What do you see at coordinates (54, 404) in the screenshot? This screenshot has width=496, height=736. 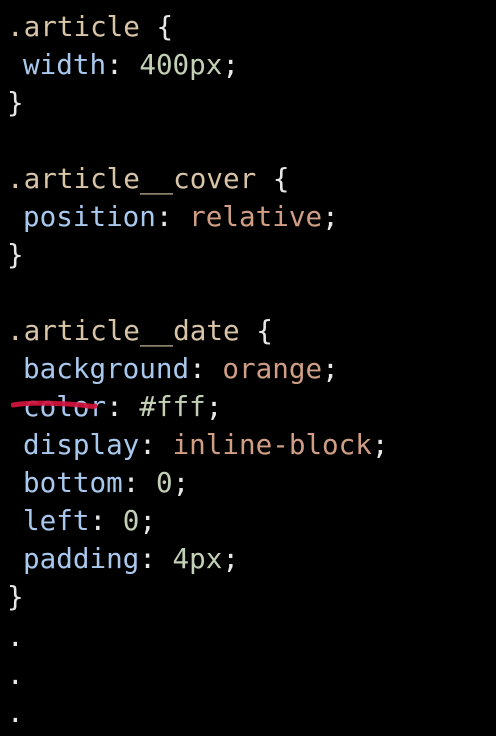 I see `strike-through-mark` at bounding box center [54, 404].